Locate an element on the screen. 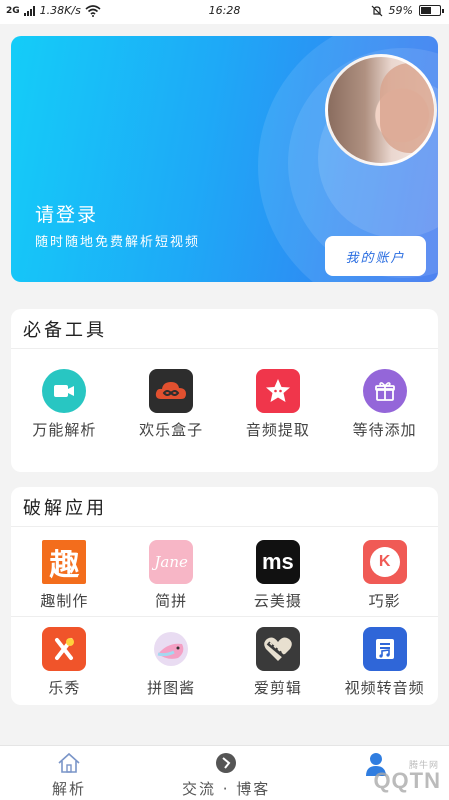 The height and width of the screenshot is (800, 449). tool-label: 欢乐盒子 is located at coordinates (171, 430).